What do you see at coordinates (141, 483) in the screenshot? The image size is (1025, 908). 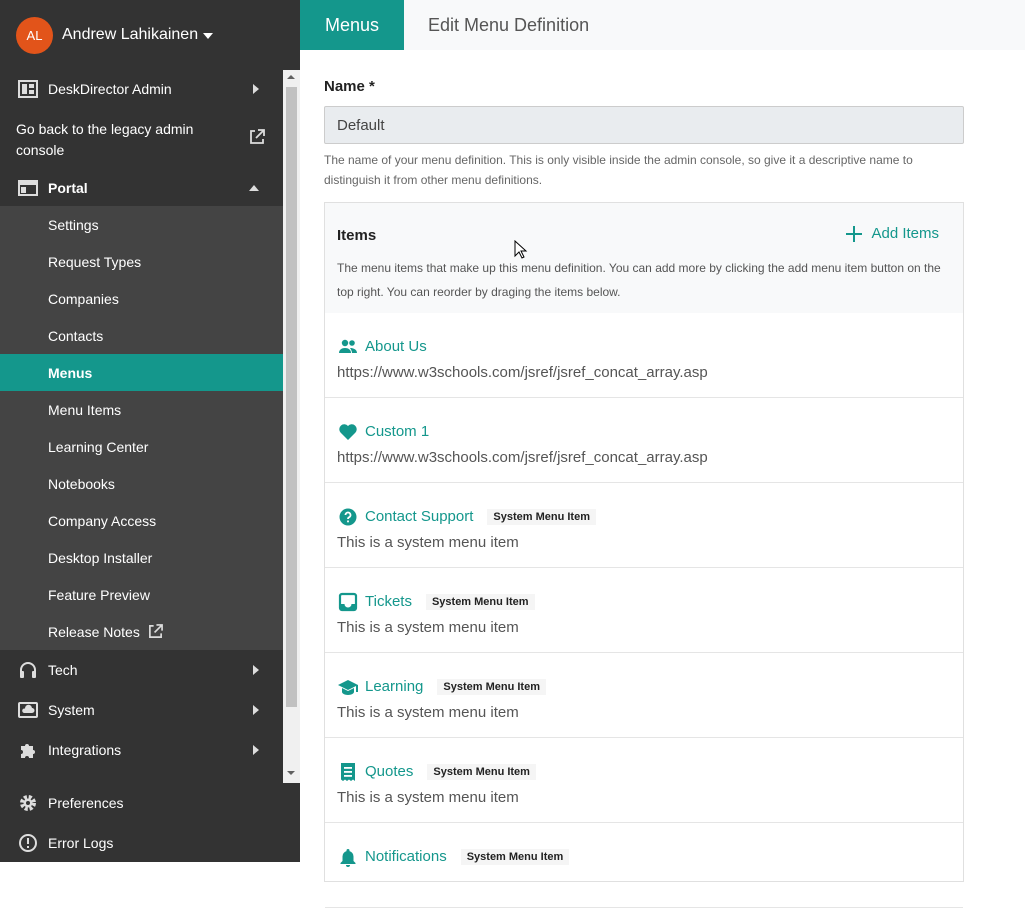 I see `sidebar-item-notebooks: Notebooks` at bounding box center [141, 483].